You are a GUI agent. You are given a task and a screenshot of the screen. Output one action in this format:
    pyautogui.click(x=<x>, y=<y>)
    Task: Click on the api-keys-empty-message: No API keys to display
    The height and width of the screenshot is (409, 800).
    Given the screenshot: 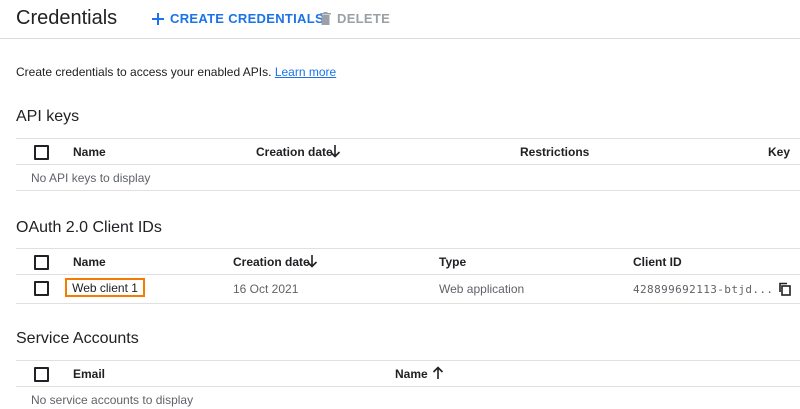 What is the action you would take?
    pyautogui.click(x=91, y=178)
    